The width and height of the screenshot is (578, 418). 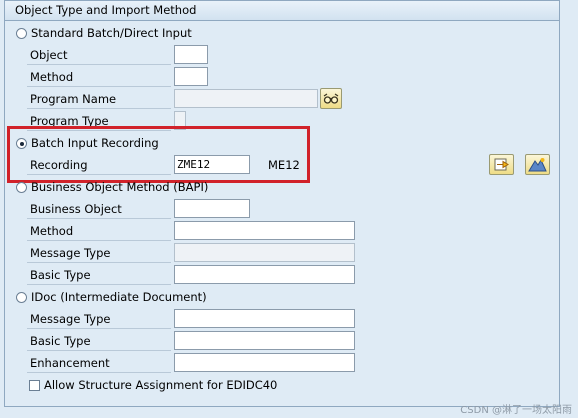 I want to click on radio-standard-batch, so click(x=21, y=33).